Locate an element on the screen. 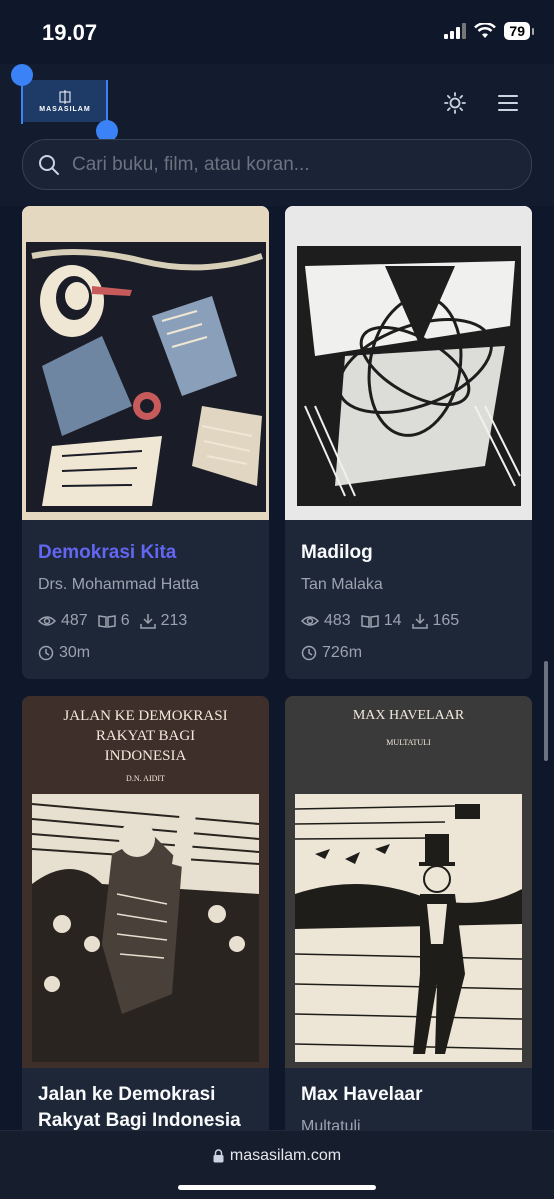 The image size is (554, 1199). cover-title: JALAN KE DEMOKRASI RAKYAT BAGI INDONESIA is located at coordinates (145, 736).